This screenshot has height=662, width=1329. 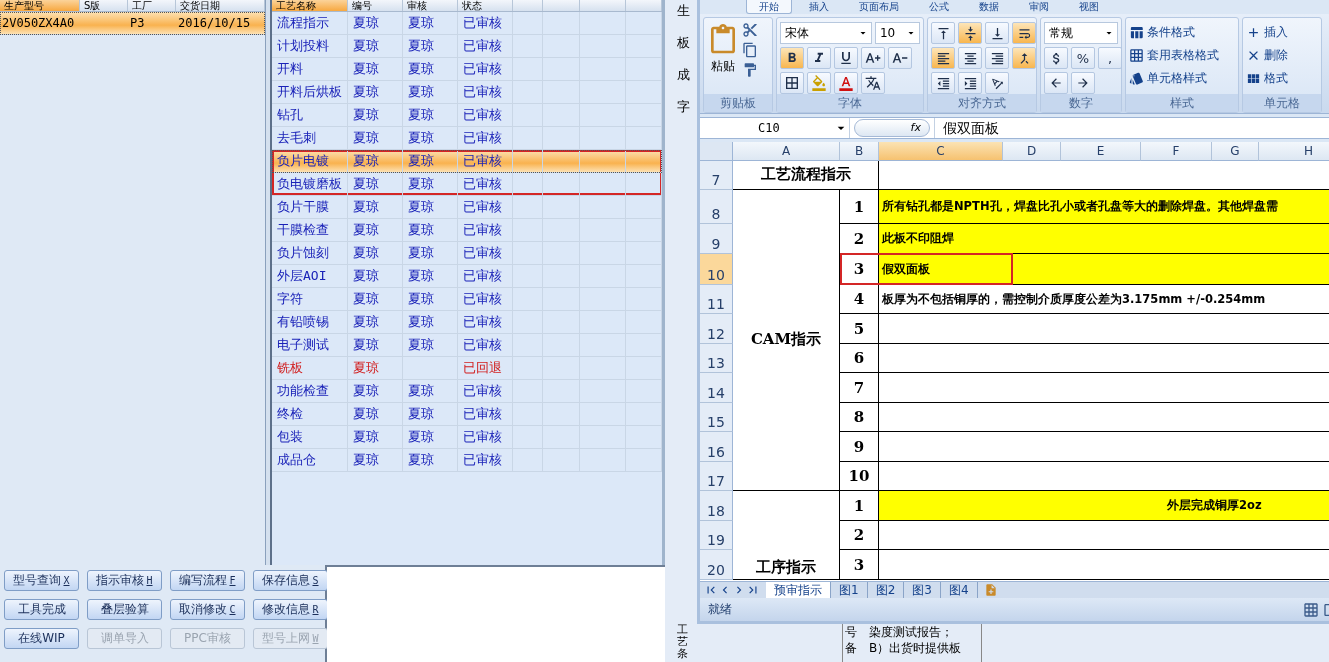 What do you see at coordinates (716, 506) in the screenshot?
I see `row-header: 18` at bounding box center [716, 506].